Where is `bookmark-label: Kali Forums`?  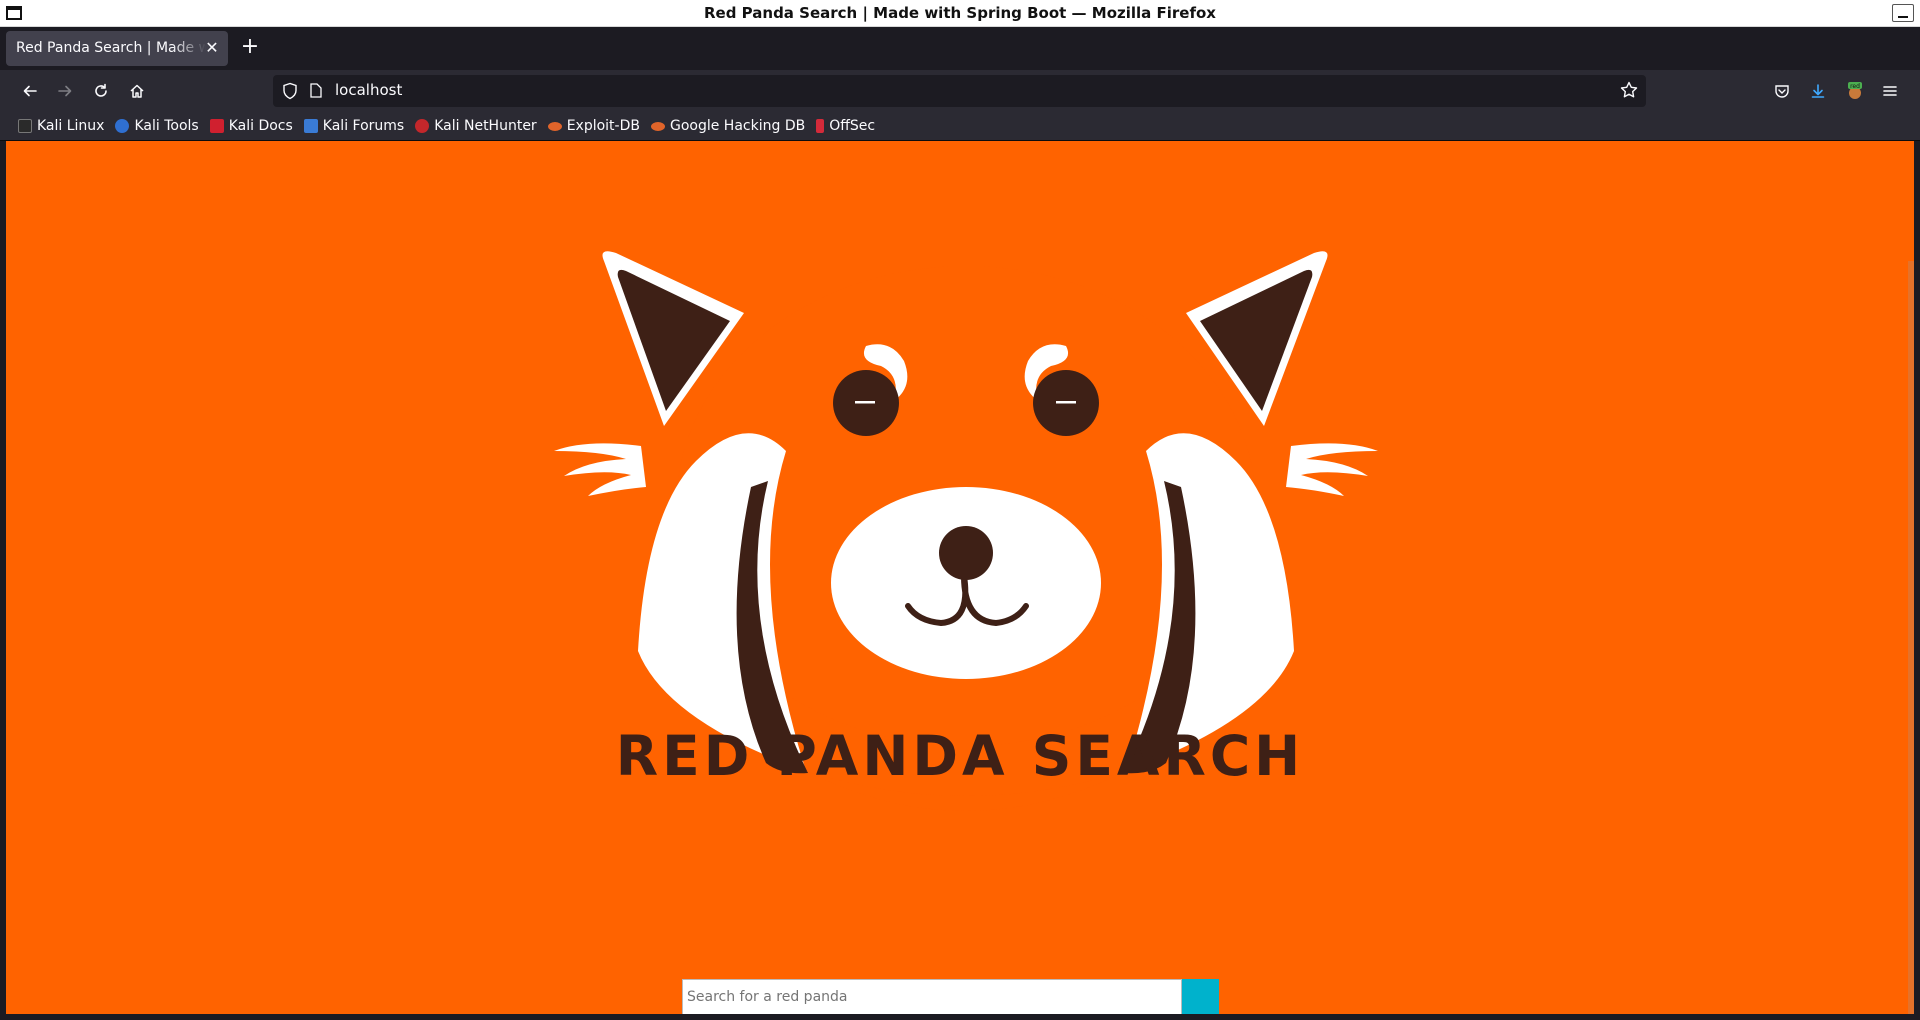 bookmark-label: Kali Forums is located at coordinates (363, 126).